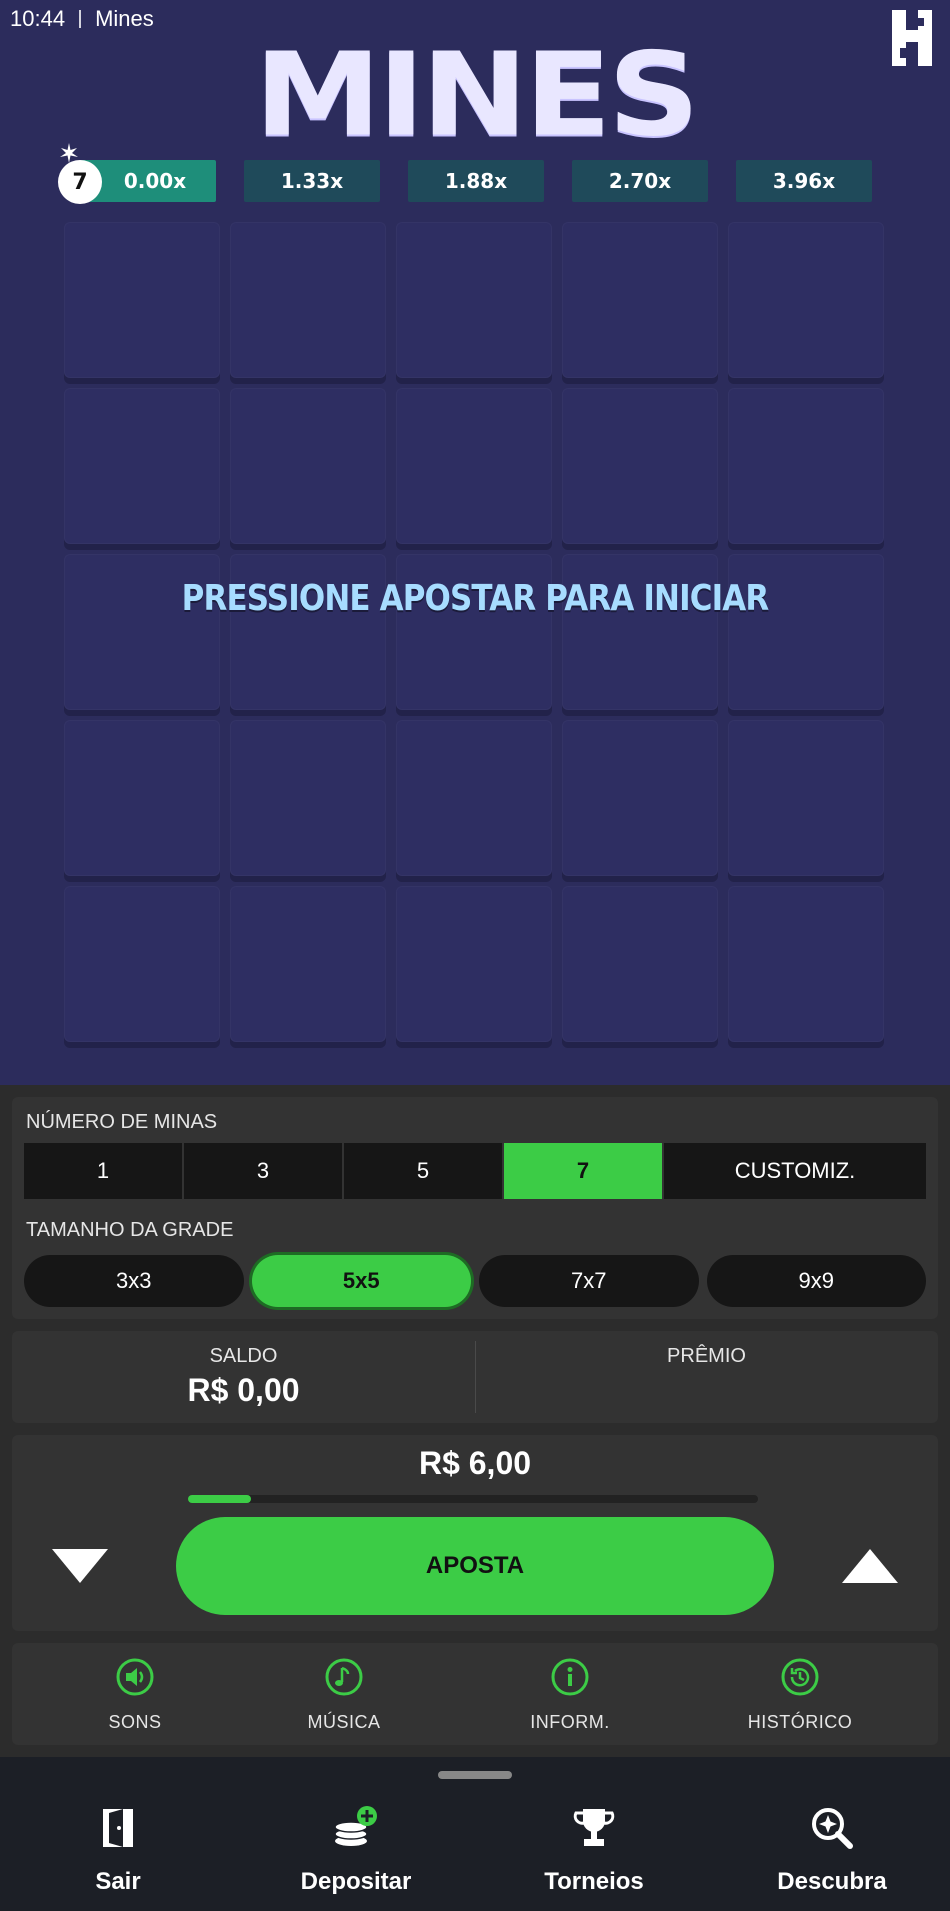  I want to click on options-bar: SONS MÚSICA INFORM. HISTÓRICO, so click(475, 1694).